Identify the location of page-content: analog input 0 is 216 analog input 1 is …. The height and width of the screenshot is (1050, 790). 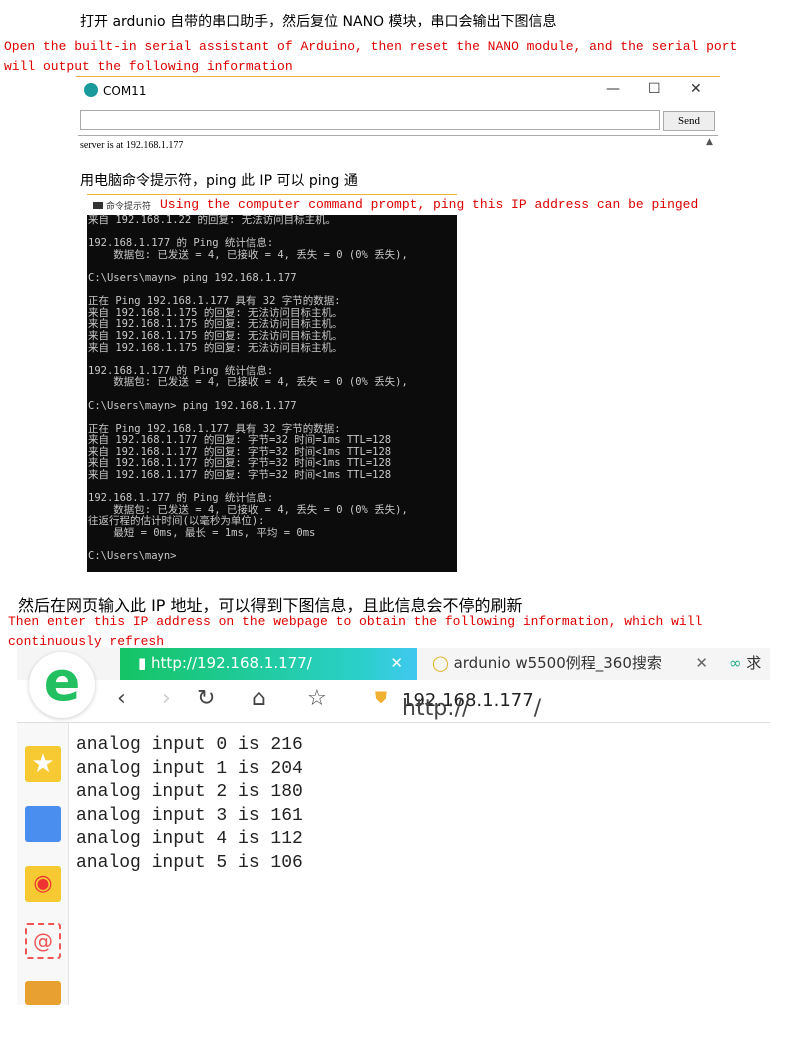
(189, 805).